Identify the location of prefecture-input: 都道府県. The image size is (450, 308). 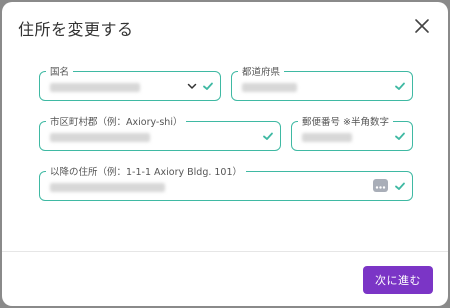
(322, 82).